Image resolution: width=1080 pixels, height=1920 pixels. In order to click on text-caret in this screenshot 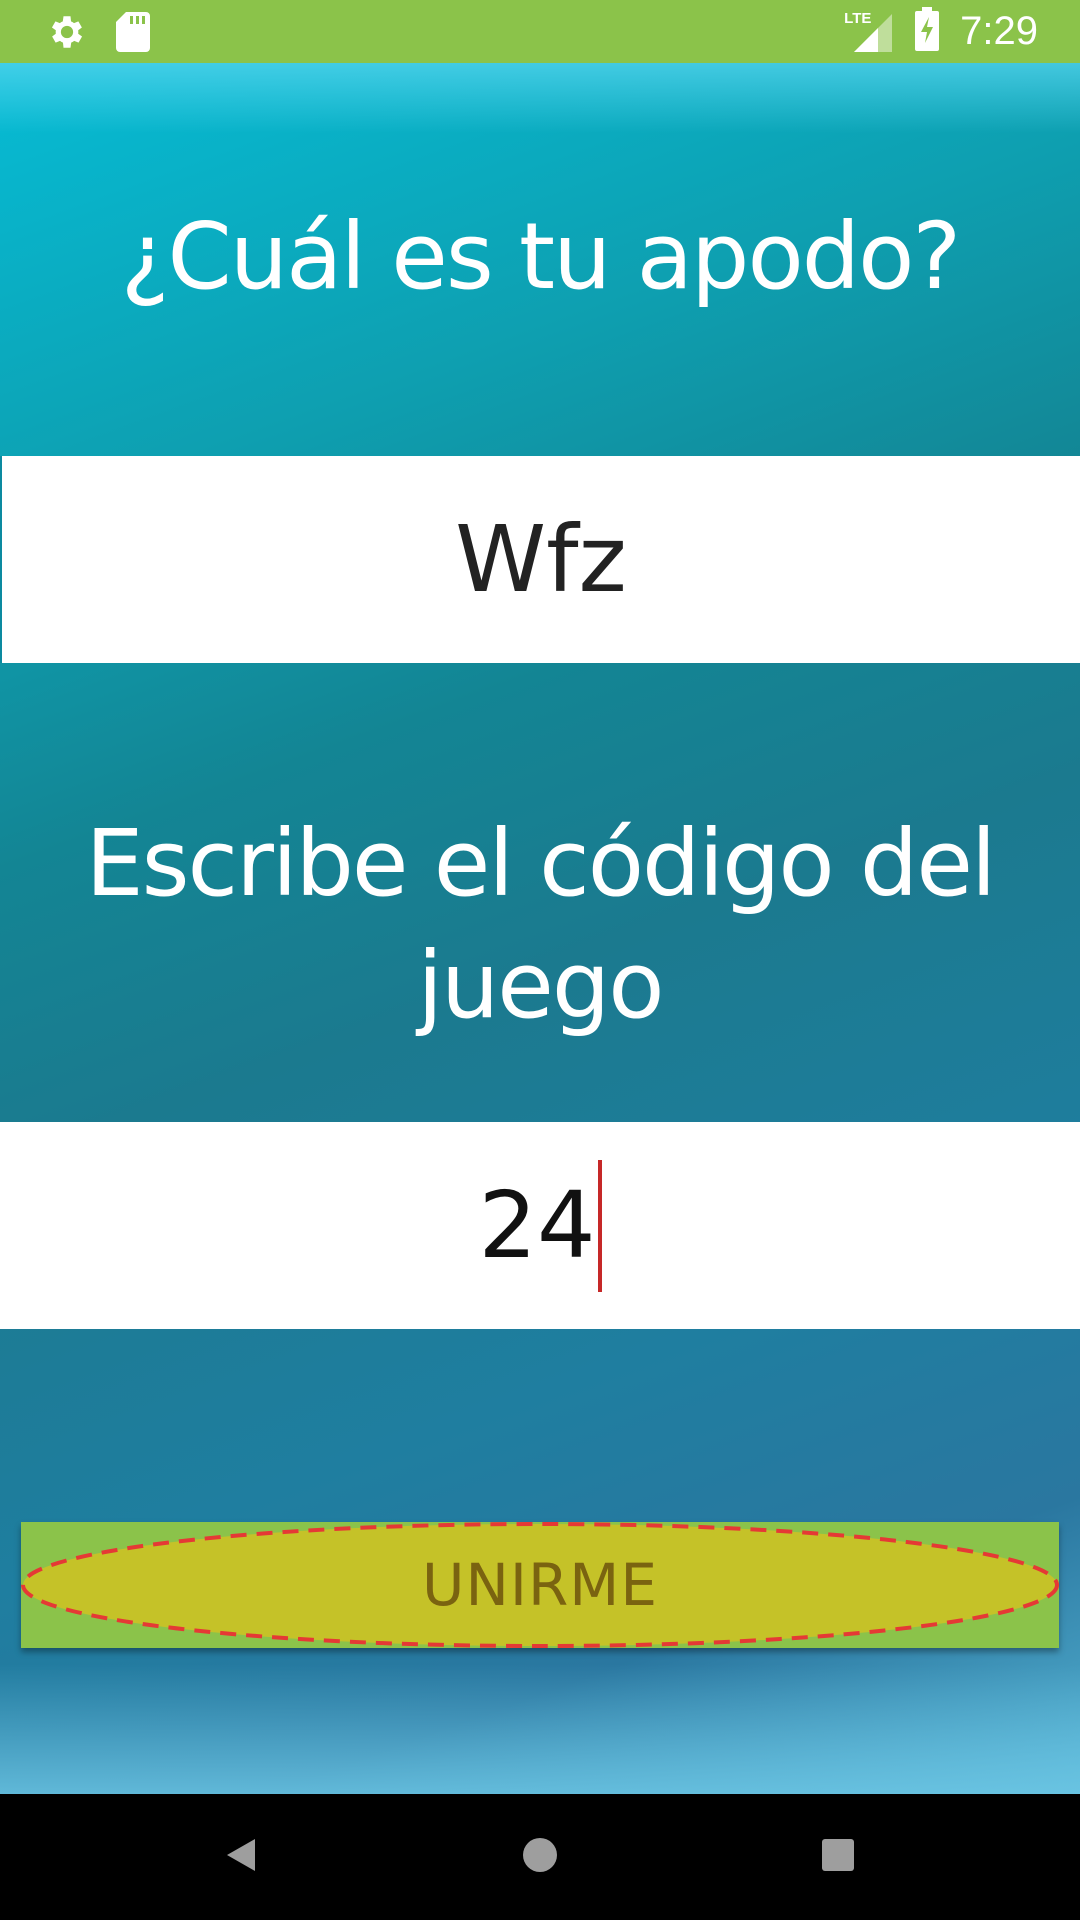, I will do `click(599, 1225)`.